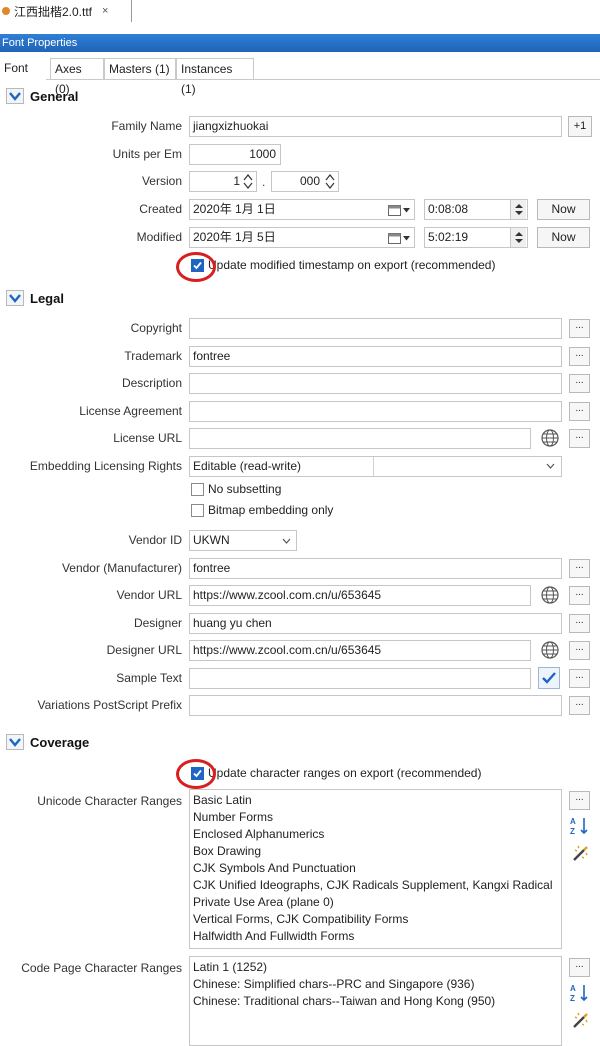 This screenshot has height=1046, width=600. Describe the element at coordinates (360, 595) in the screenshot. I see `vendor-url-field: https://www.zcool.com.cn/u/653645` at that location.